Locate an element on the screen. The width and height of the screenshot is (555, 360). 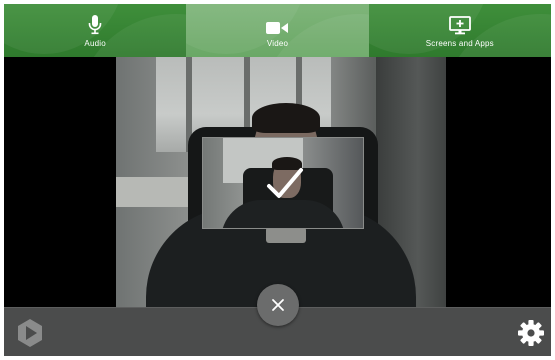
gear-icon is located at coordinates (531, 333).